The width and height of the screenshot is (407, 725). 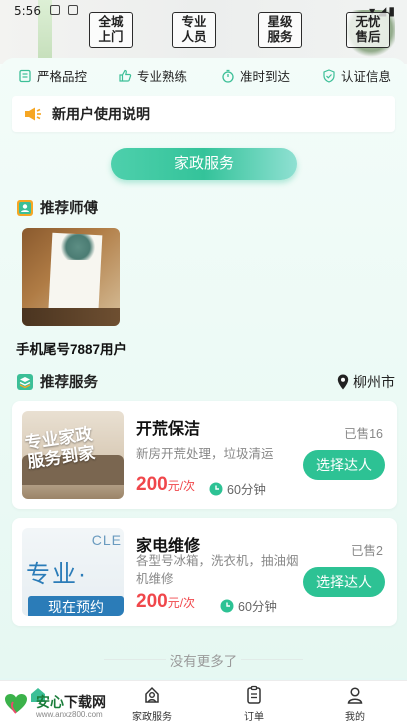 What do you see at coordinates (329, 75) in the screenshot?
I see `shield-check-icon` at bounding box center [329, 75].